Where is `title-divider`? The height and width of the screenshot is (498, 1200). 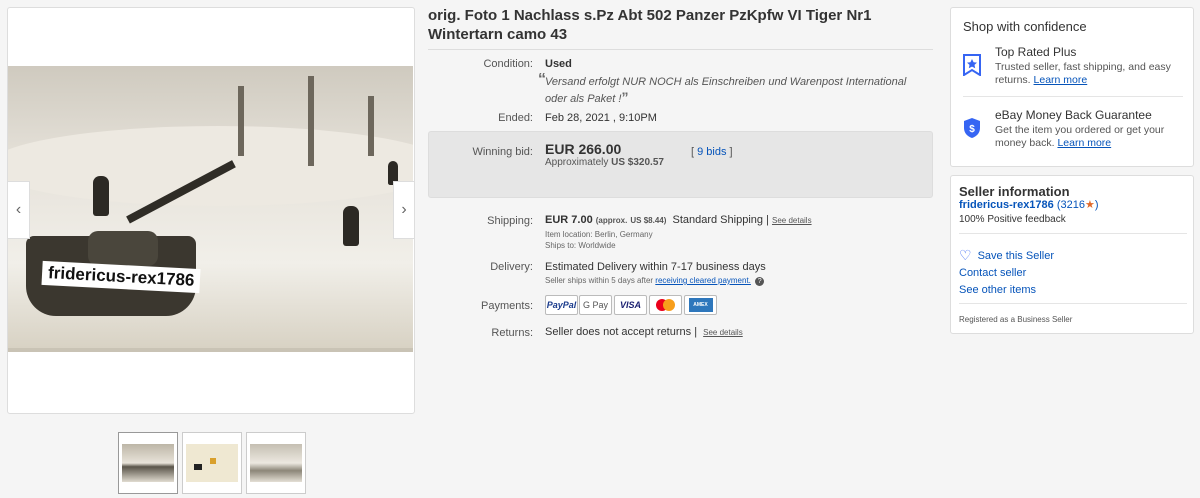
title-divider is located at coordinates (680, 49).